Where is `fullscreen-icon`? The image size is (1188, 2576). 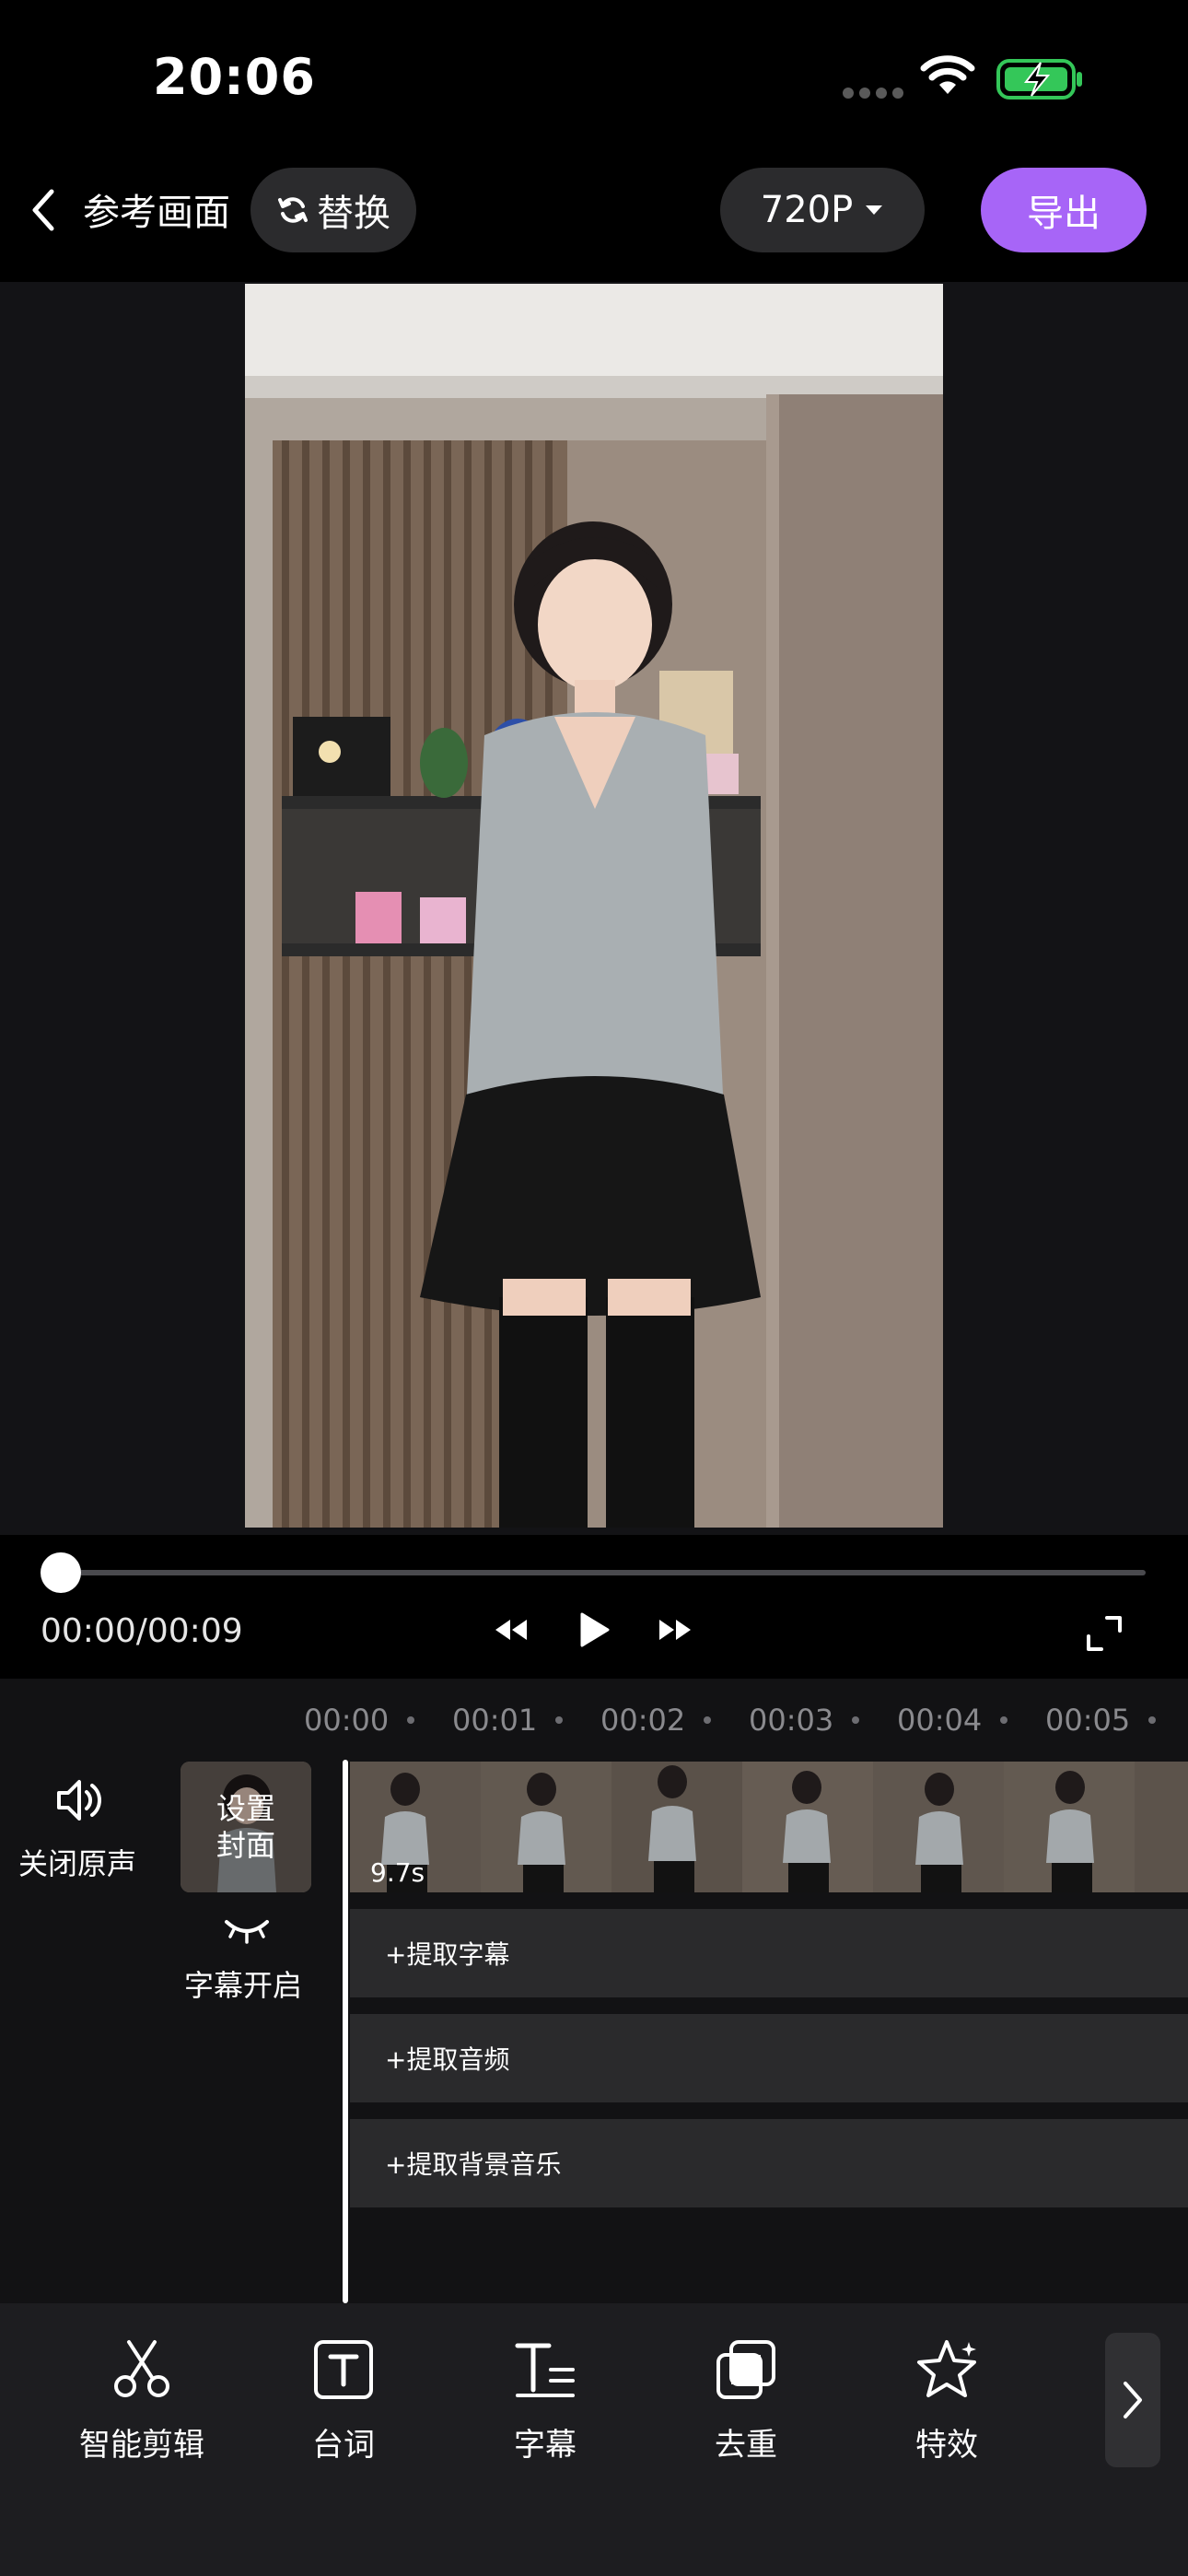 fullscreen-icon is located at coordinates (1104, 1633).